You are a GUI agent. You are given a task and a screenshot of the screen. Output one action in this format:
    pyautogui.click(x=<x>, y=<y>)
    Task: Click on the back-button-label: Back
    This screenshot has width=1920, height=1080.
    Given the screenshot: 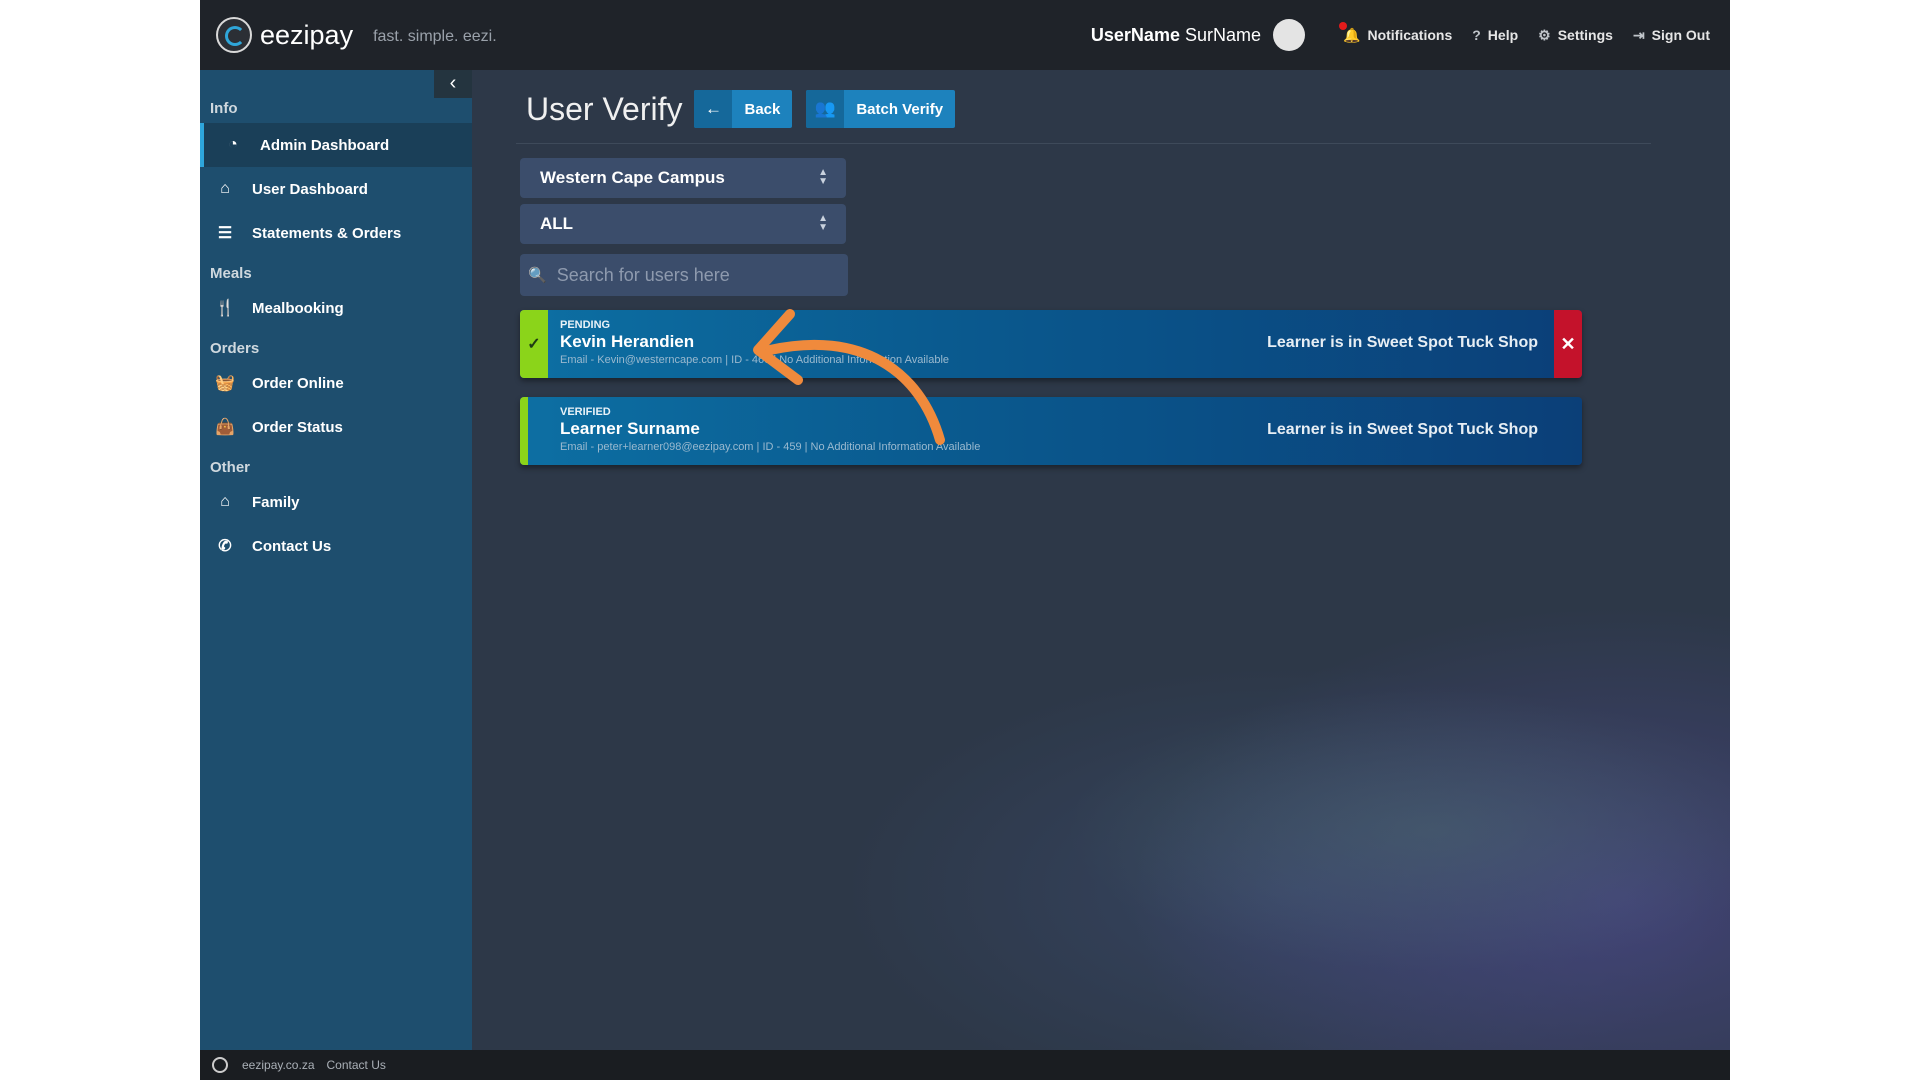 What is the action you would take?
    pyautogui.click(x=762, y=109)
    